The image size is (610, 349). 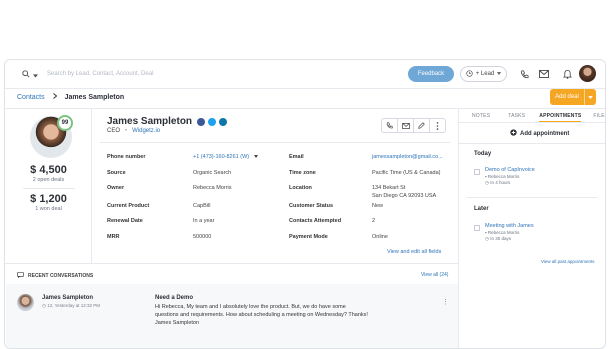 I want to click on field-label-timezone: Time zone, so click(x=302, y=173).